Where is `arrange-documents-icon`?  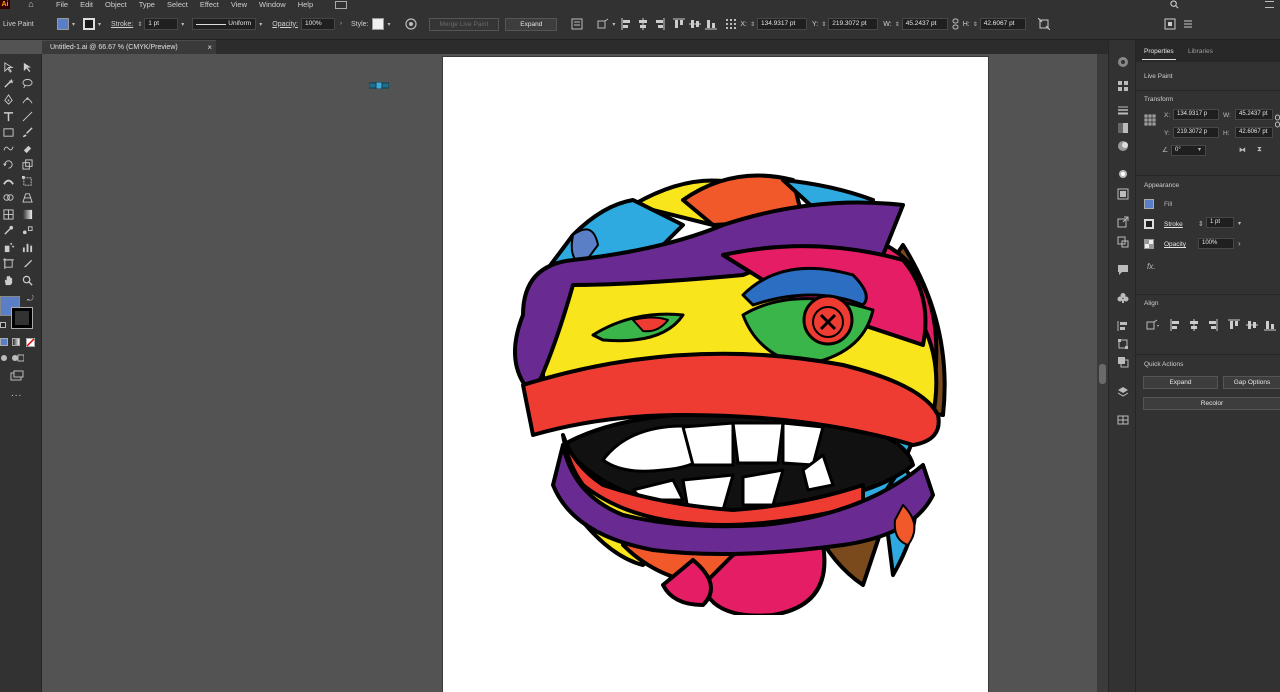
arrange-documents-icon is located at coordinates (341, 4).